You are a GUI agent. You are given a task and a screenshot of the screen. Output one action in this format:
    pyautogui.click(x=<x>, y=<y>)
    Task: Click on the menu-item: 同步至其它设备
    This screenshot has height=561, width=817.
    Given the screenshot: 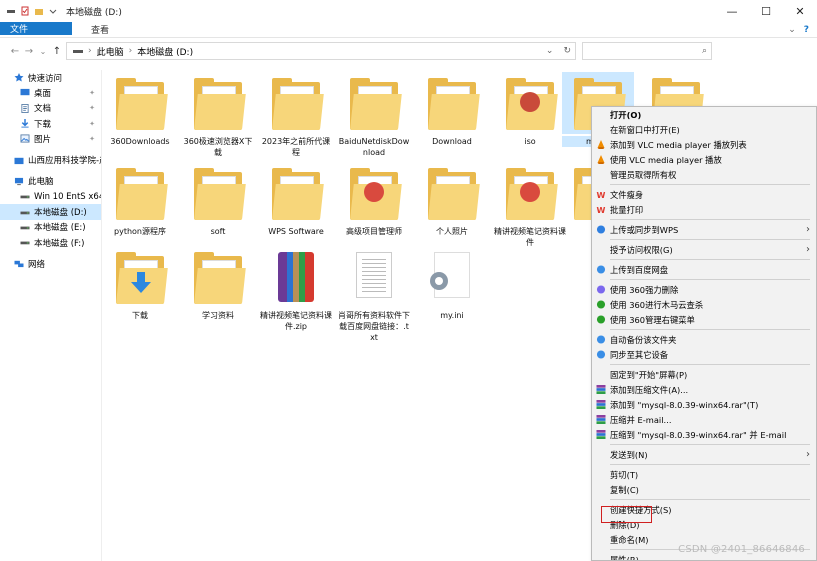 What is the action you would take?
    pyautogui.click(x=704, y=354)
    